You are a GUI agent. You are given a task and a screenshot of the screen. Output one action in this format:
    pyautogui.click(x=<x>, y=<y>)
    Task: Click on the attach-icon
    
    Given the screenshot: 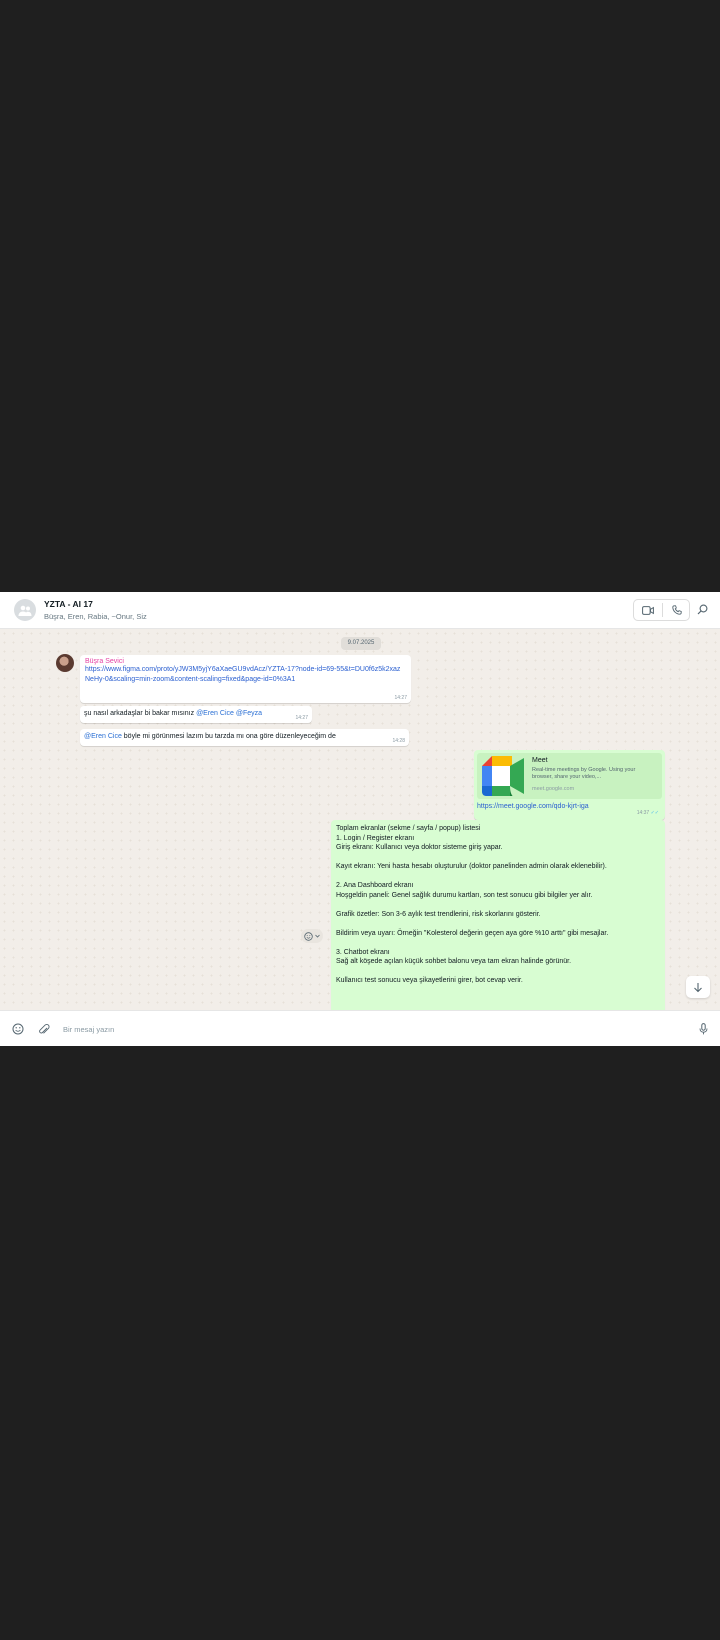 What is the action you would take?
    pyautogui.click(x=44, y=1028)
    